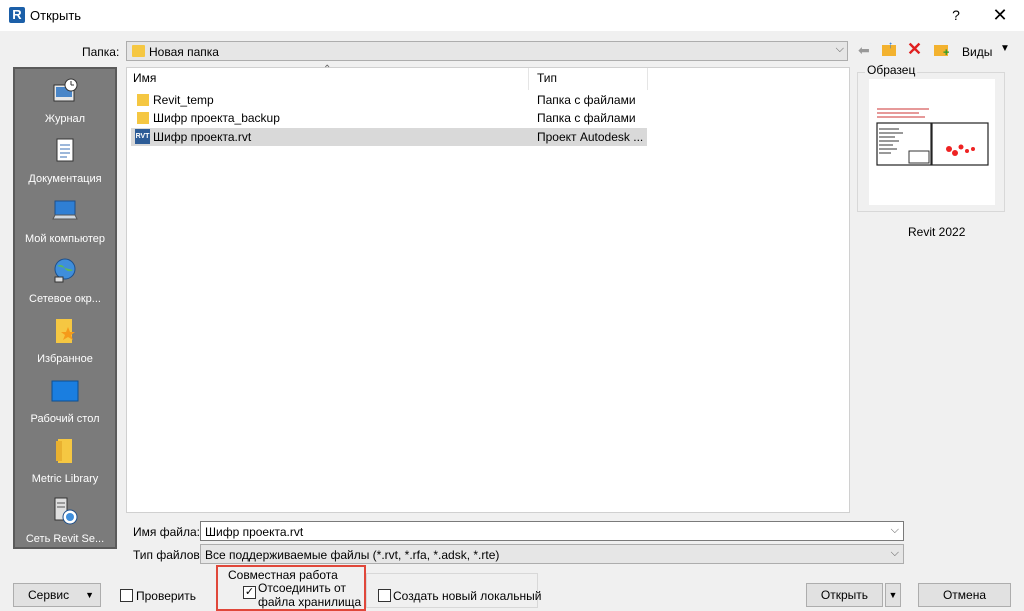  What do you see at coordinates (956, 15) in the screenshot?
I see `help-button: ?` at bounding box center [956, 15].